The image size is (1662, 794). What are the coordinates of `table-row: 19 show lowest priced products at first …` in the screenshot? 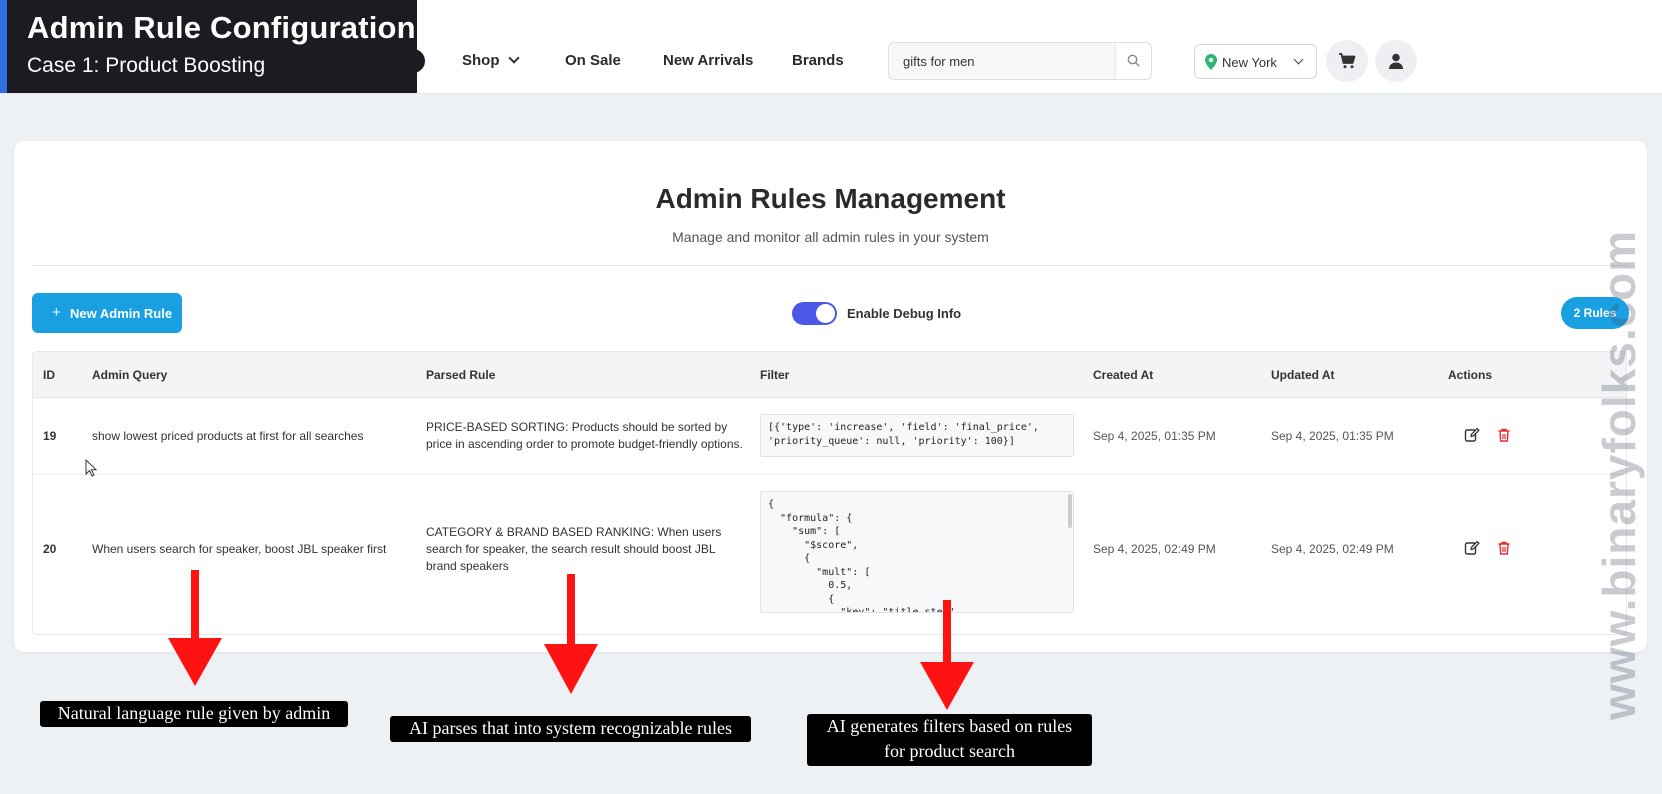 It's located at (829, 436).